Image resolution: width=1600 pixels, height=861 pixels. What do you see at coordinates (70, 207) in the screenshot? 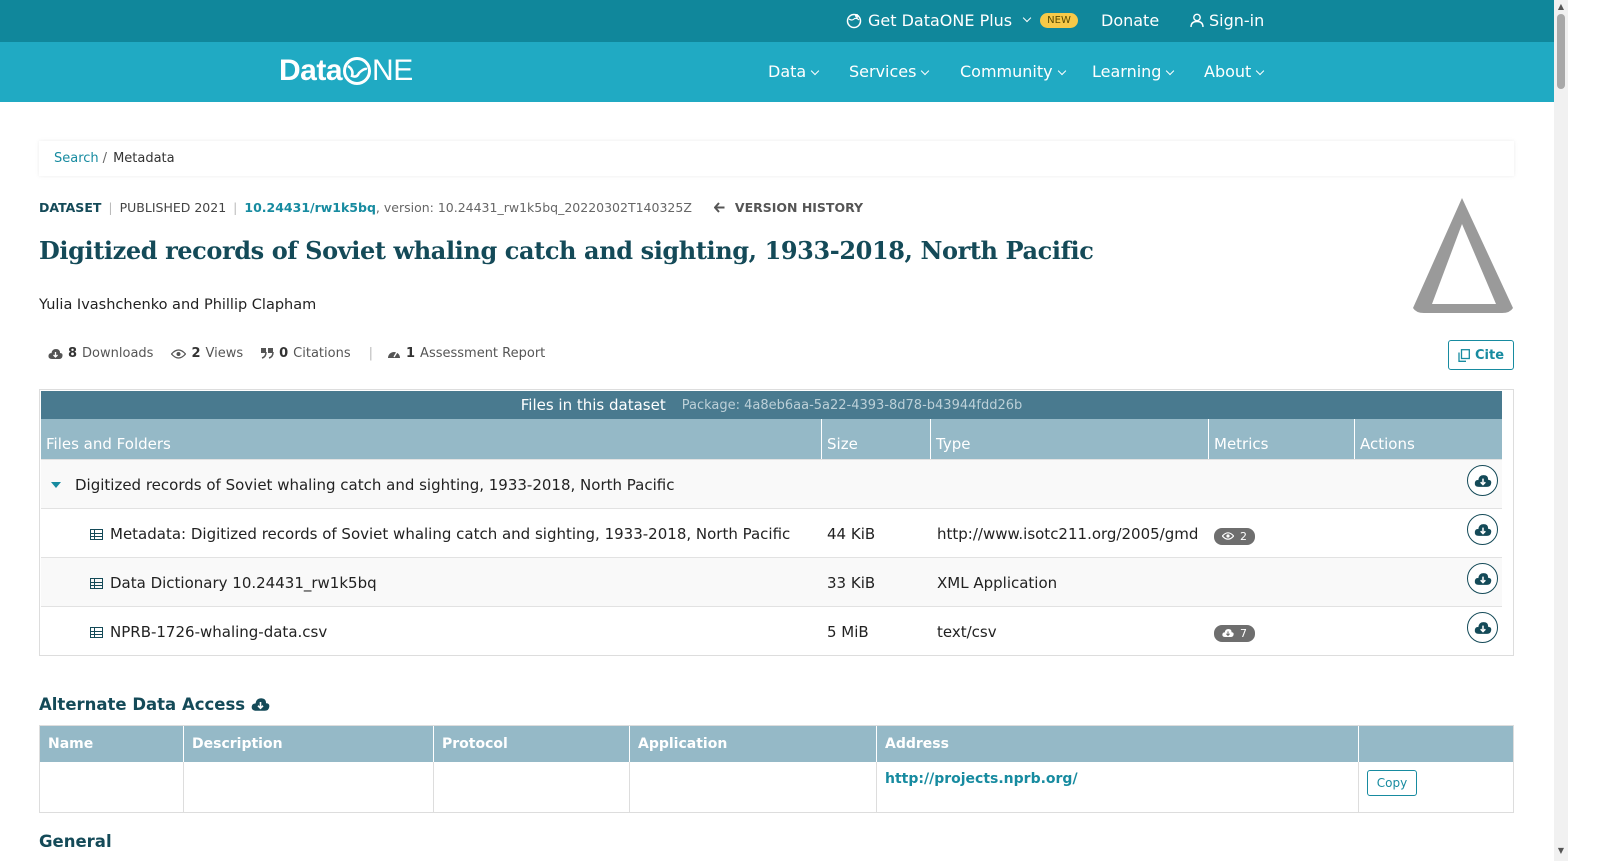
I see `dataset-type-label: DATASET` at bounding box center [70, 207].